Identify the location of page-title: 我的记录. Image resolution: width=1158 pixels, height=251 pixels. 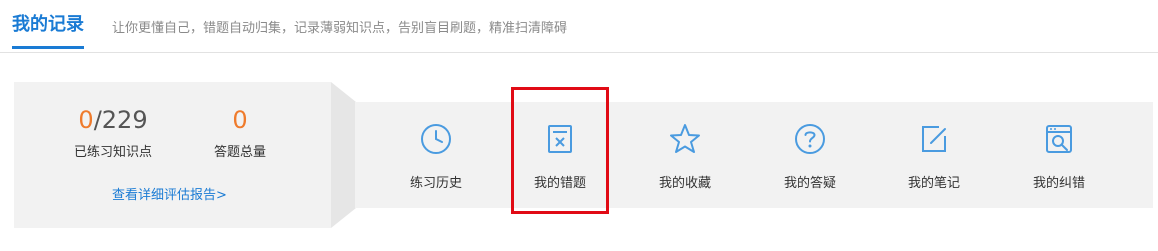
(48, 29).